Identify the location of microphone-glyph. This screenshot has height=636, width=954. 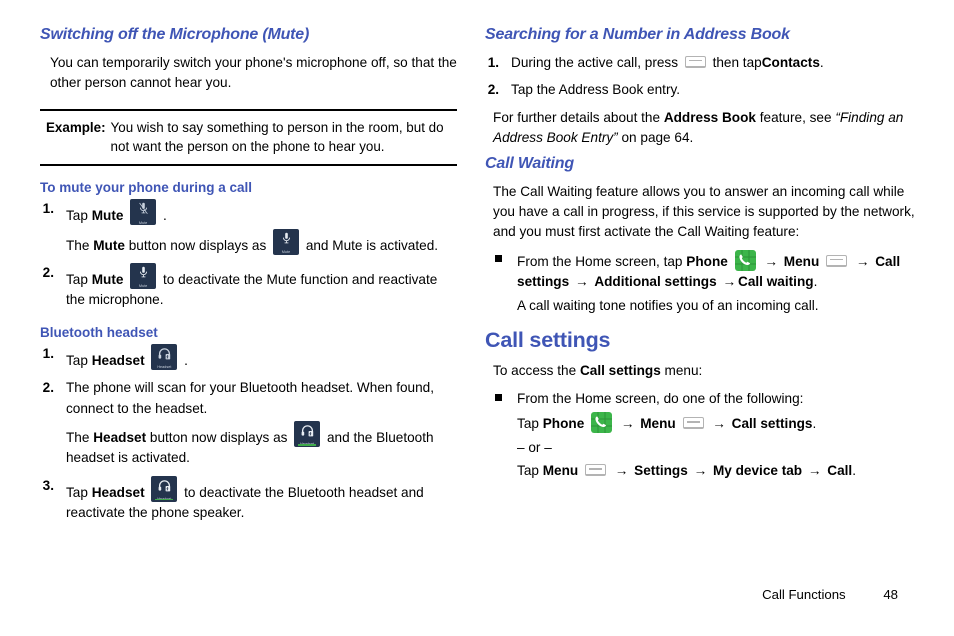
(286, 241).